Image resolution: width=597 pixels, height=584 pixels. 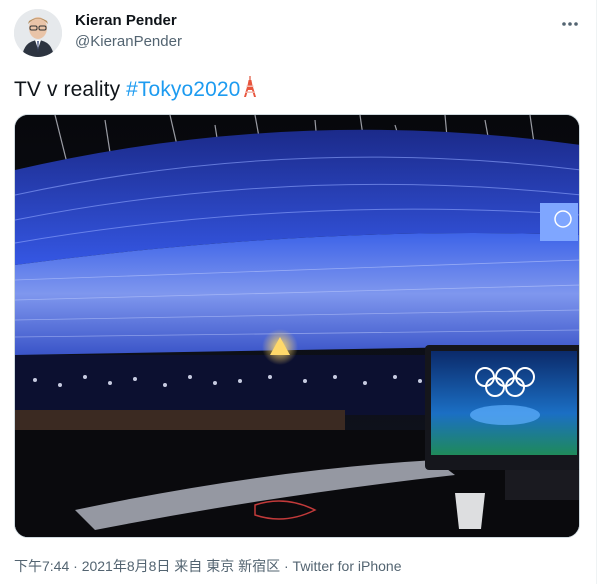 I want to click on tweet-time: 下午7:44, so click(x=41, y=566).